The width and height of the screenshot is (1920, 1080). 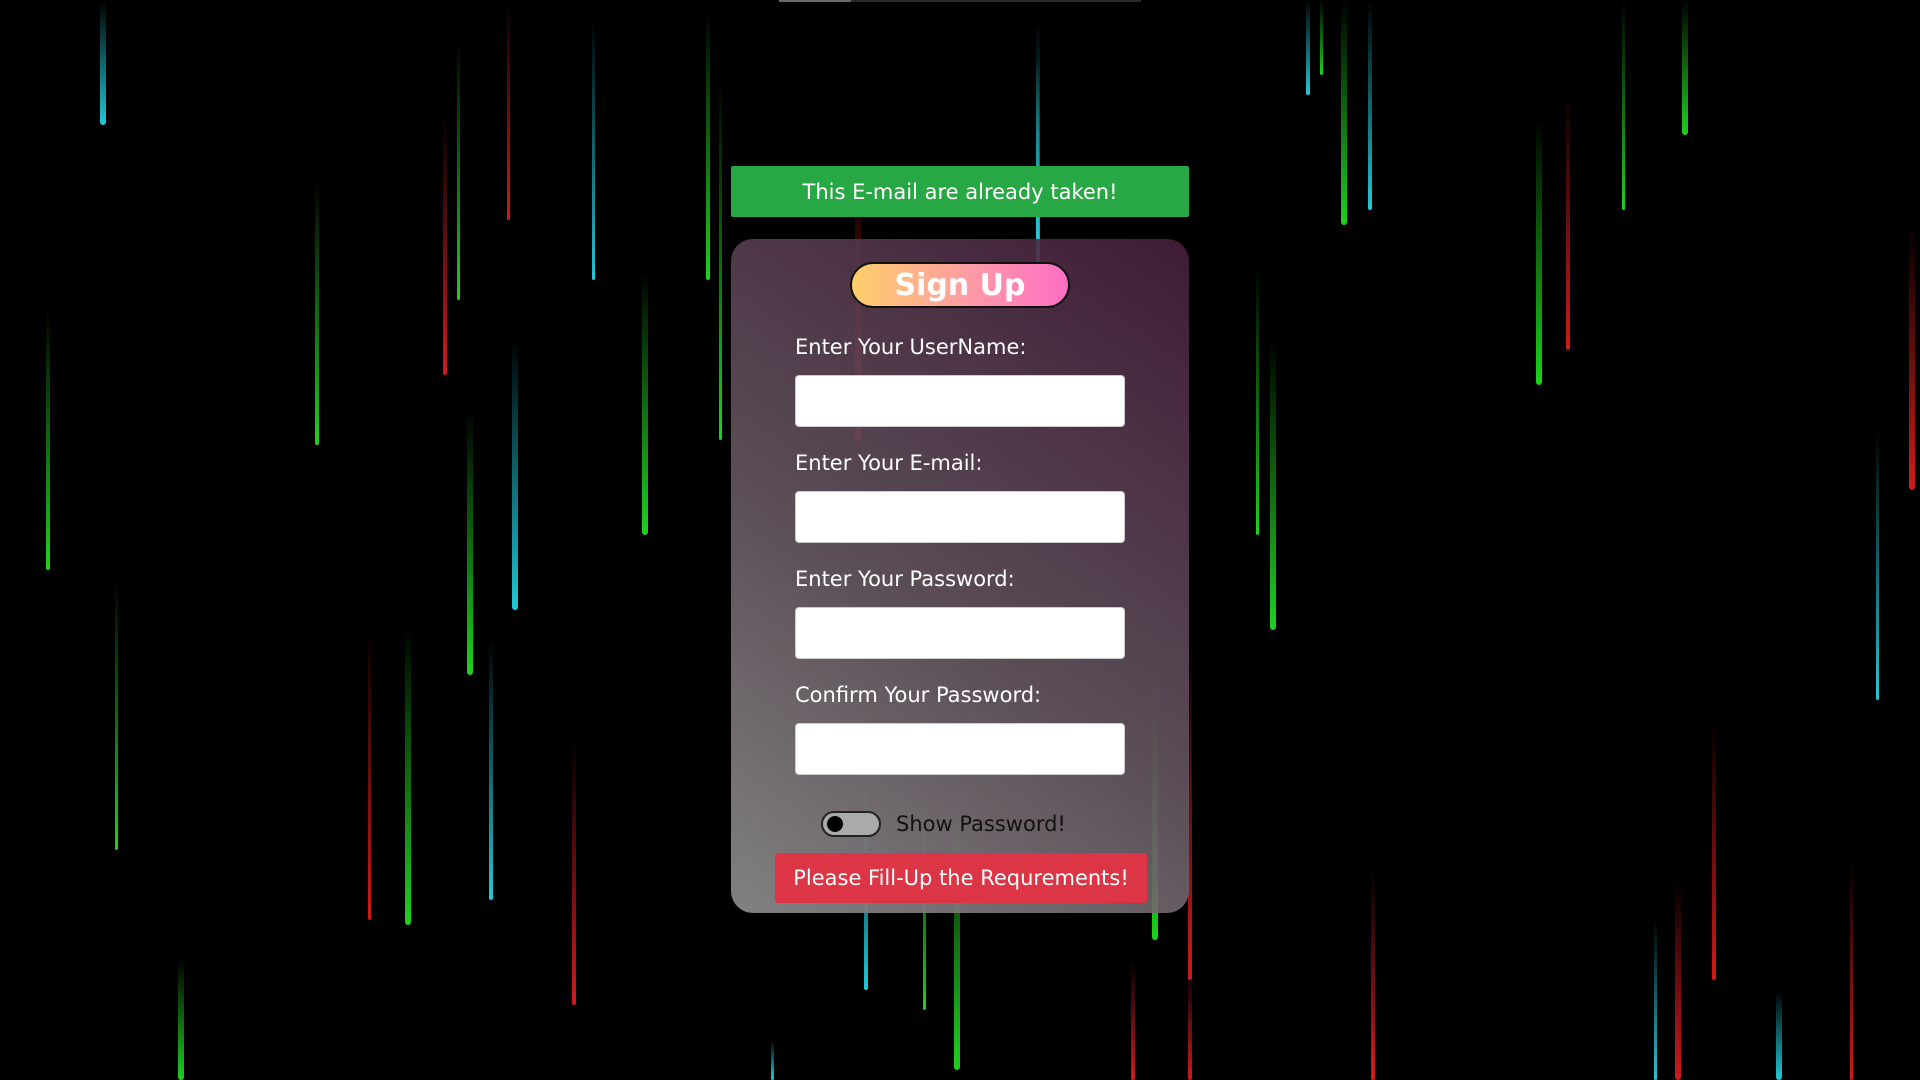 I want to click on password-input, so click(x=960, y=633).